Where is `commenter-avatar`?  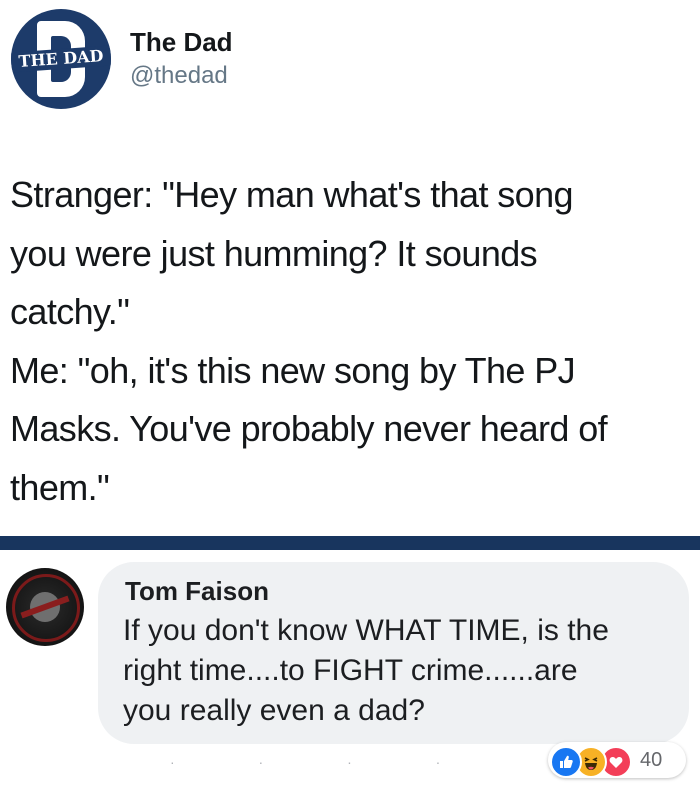 commenter-avatar is located at coordinates (45, 607).